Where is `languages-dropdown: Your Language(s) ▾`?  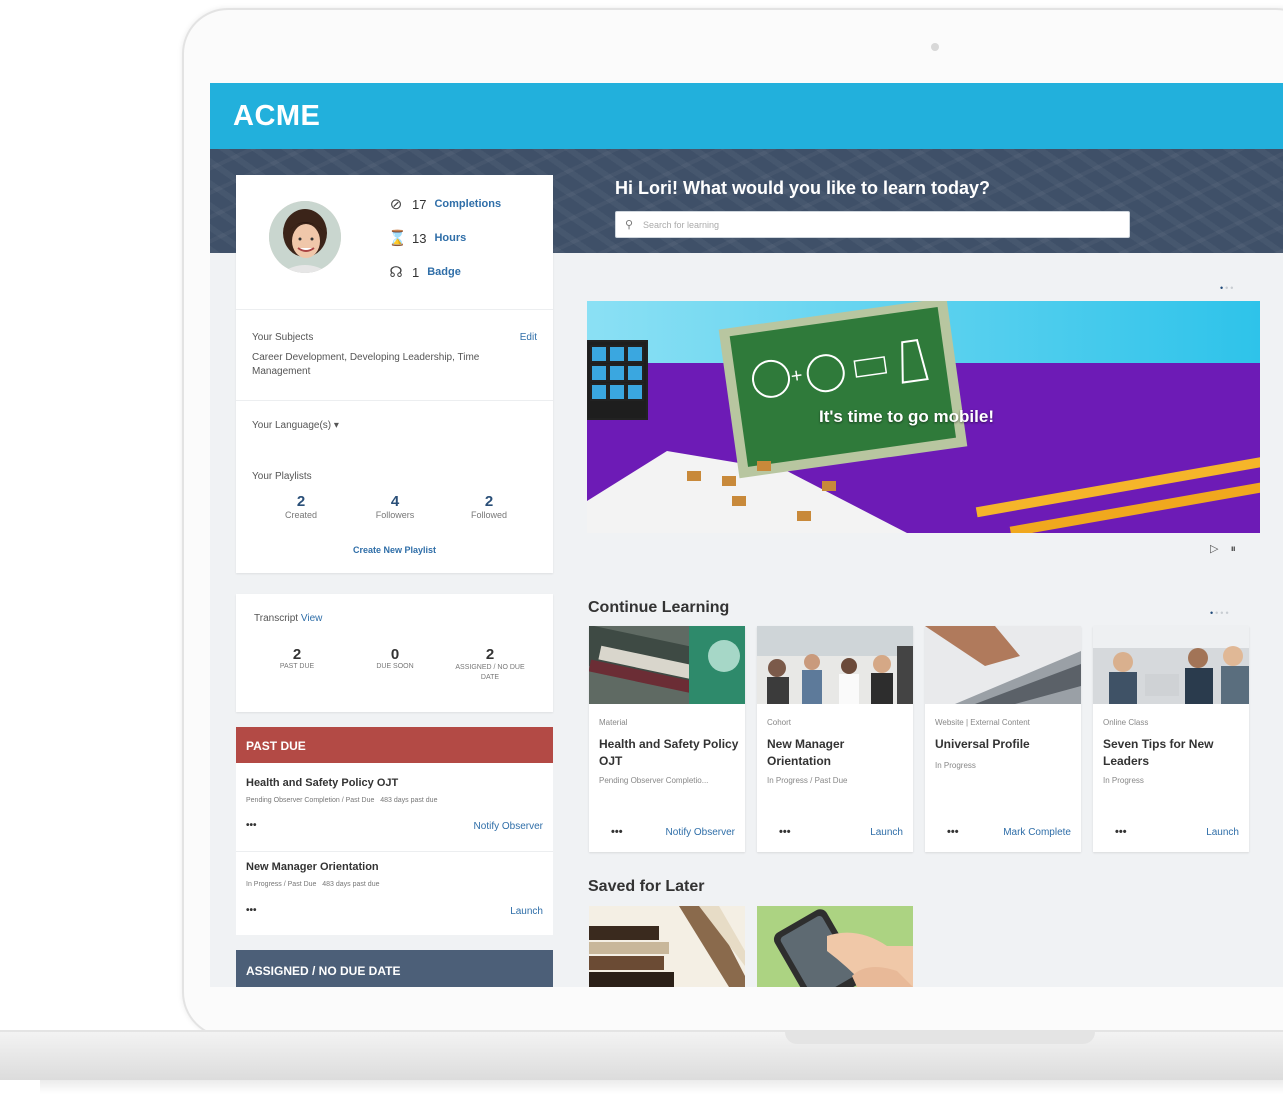
languages-dropdown: Your Language(s) ▾ is located at coordinates (295, 425).